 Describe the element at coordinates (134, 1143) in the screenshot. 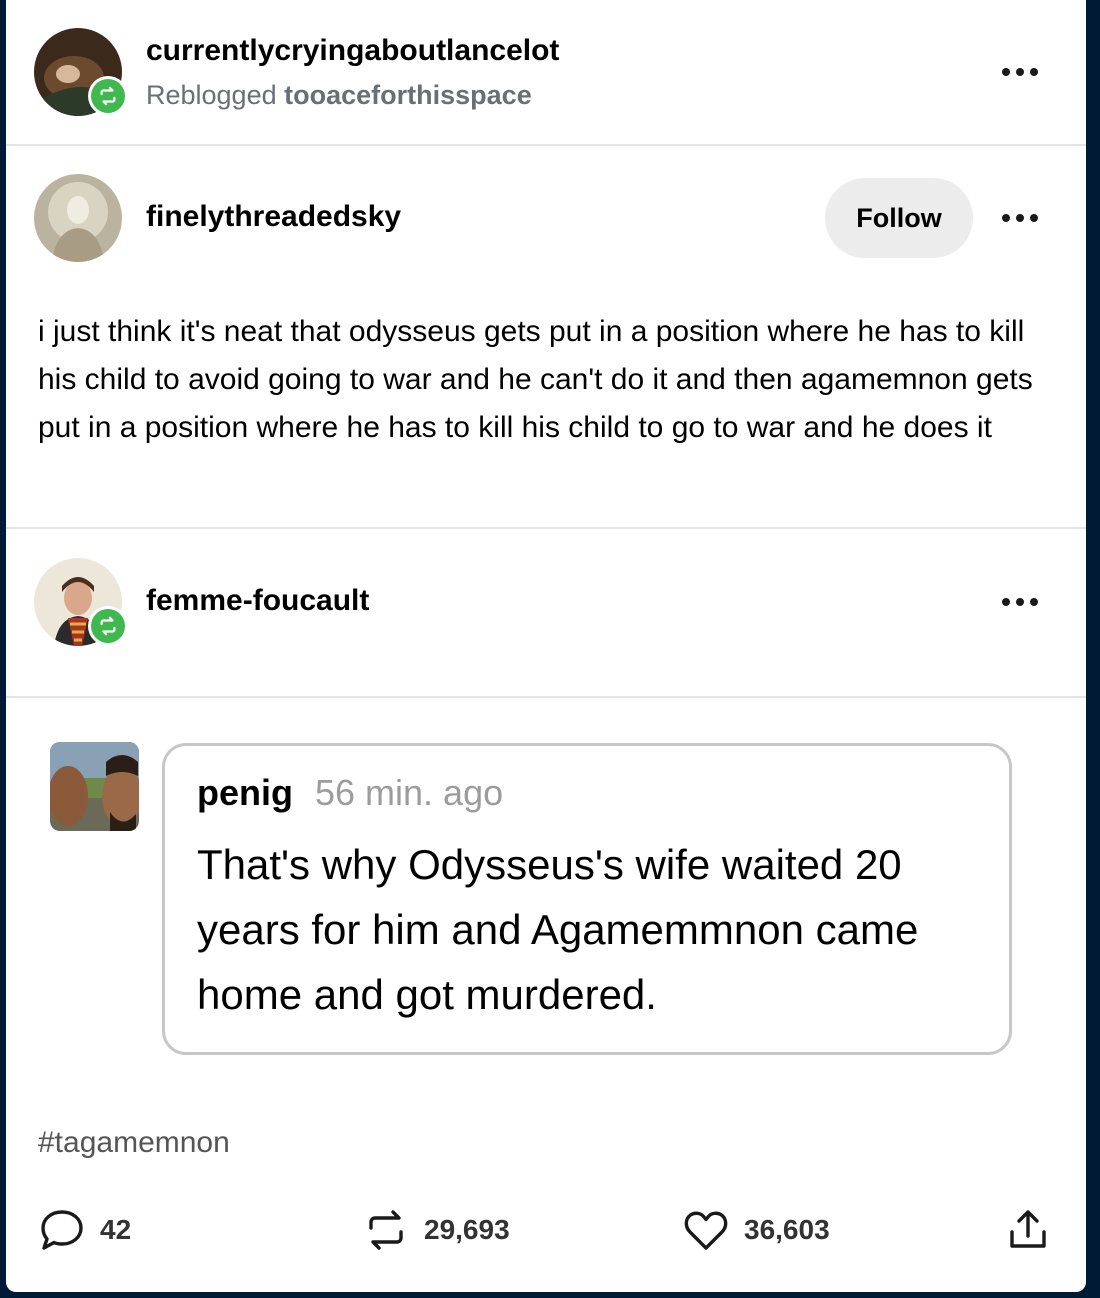

I see `tag-link: #tagamemnon` at that location.